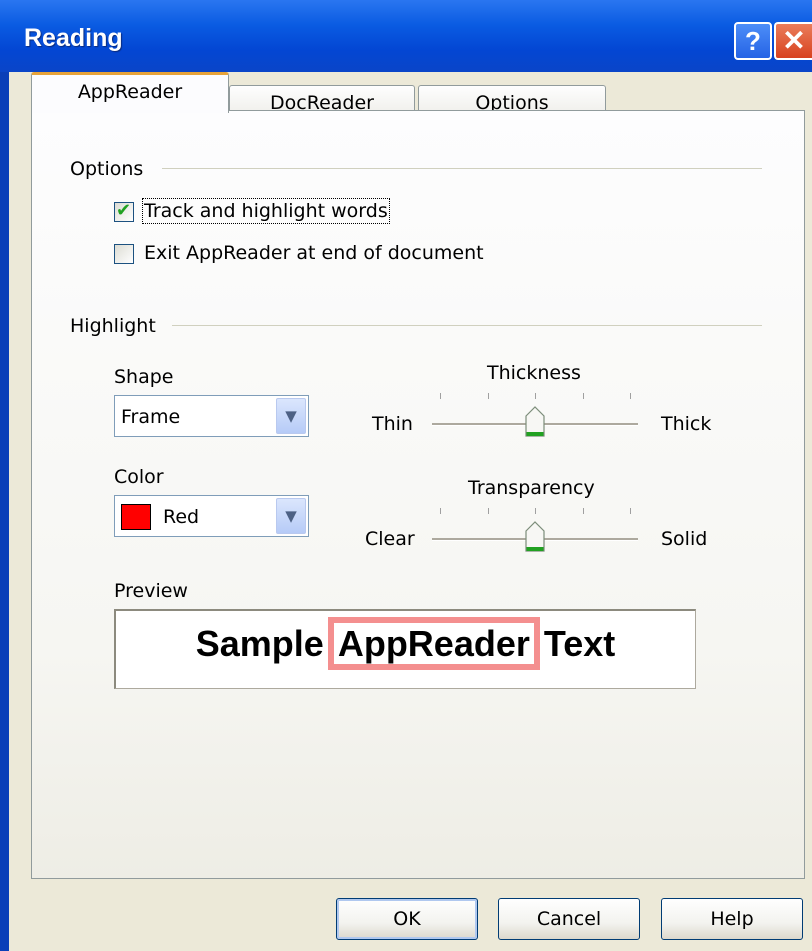 The height and width of the screenshot is (951, 812). Describe the element at coordinates (467, 325) in the screenshot. I see `highlight-group-divider` at that location.